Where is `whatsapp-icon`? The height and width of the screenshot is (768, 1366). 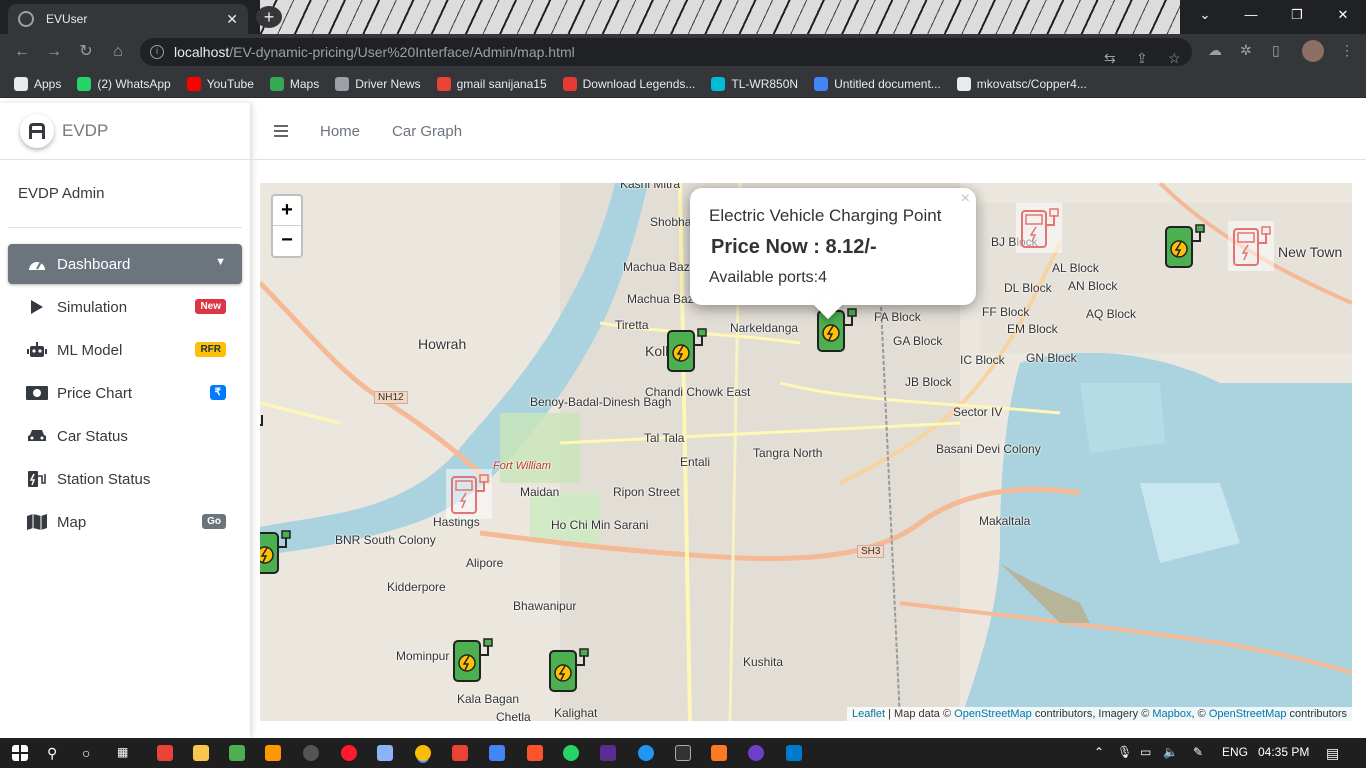
whatsapp-icon is located at coordinates (571, 753).